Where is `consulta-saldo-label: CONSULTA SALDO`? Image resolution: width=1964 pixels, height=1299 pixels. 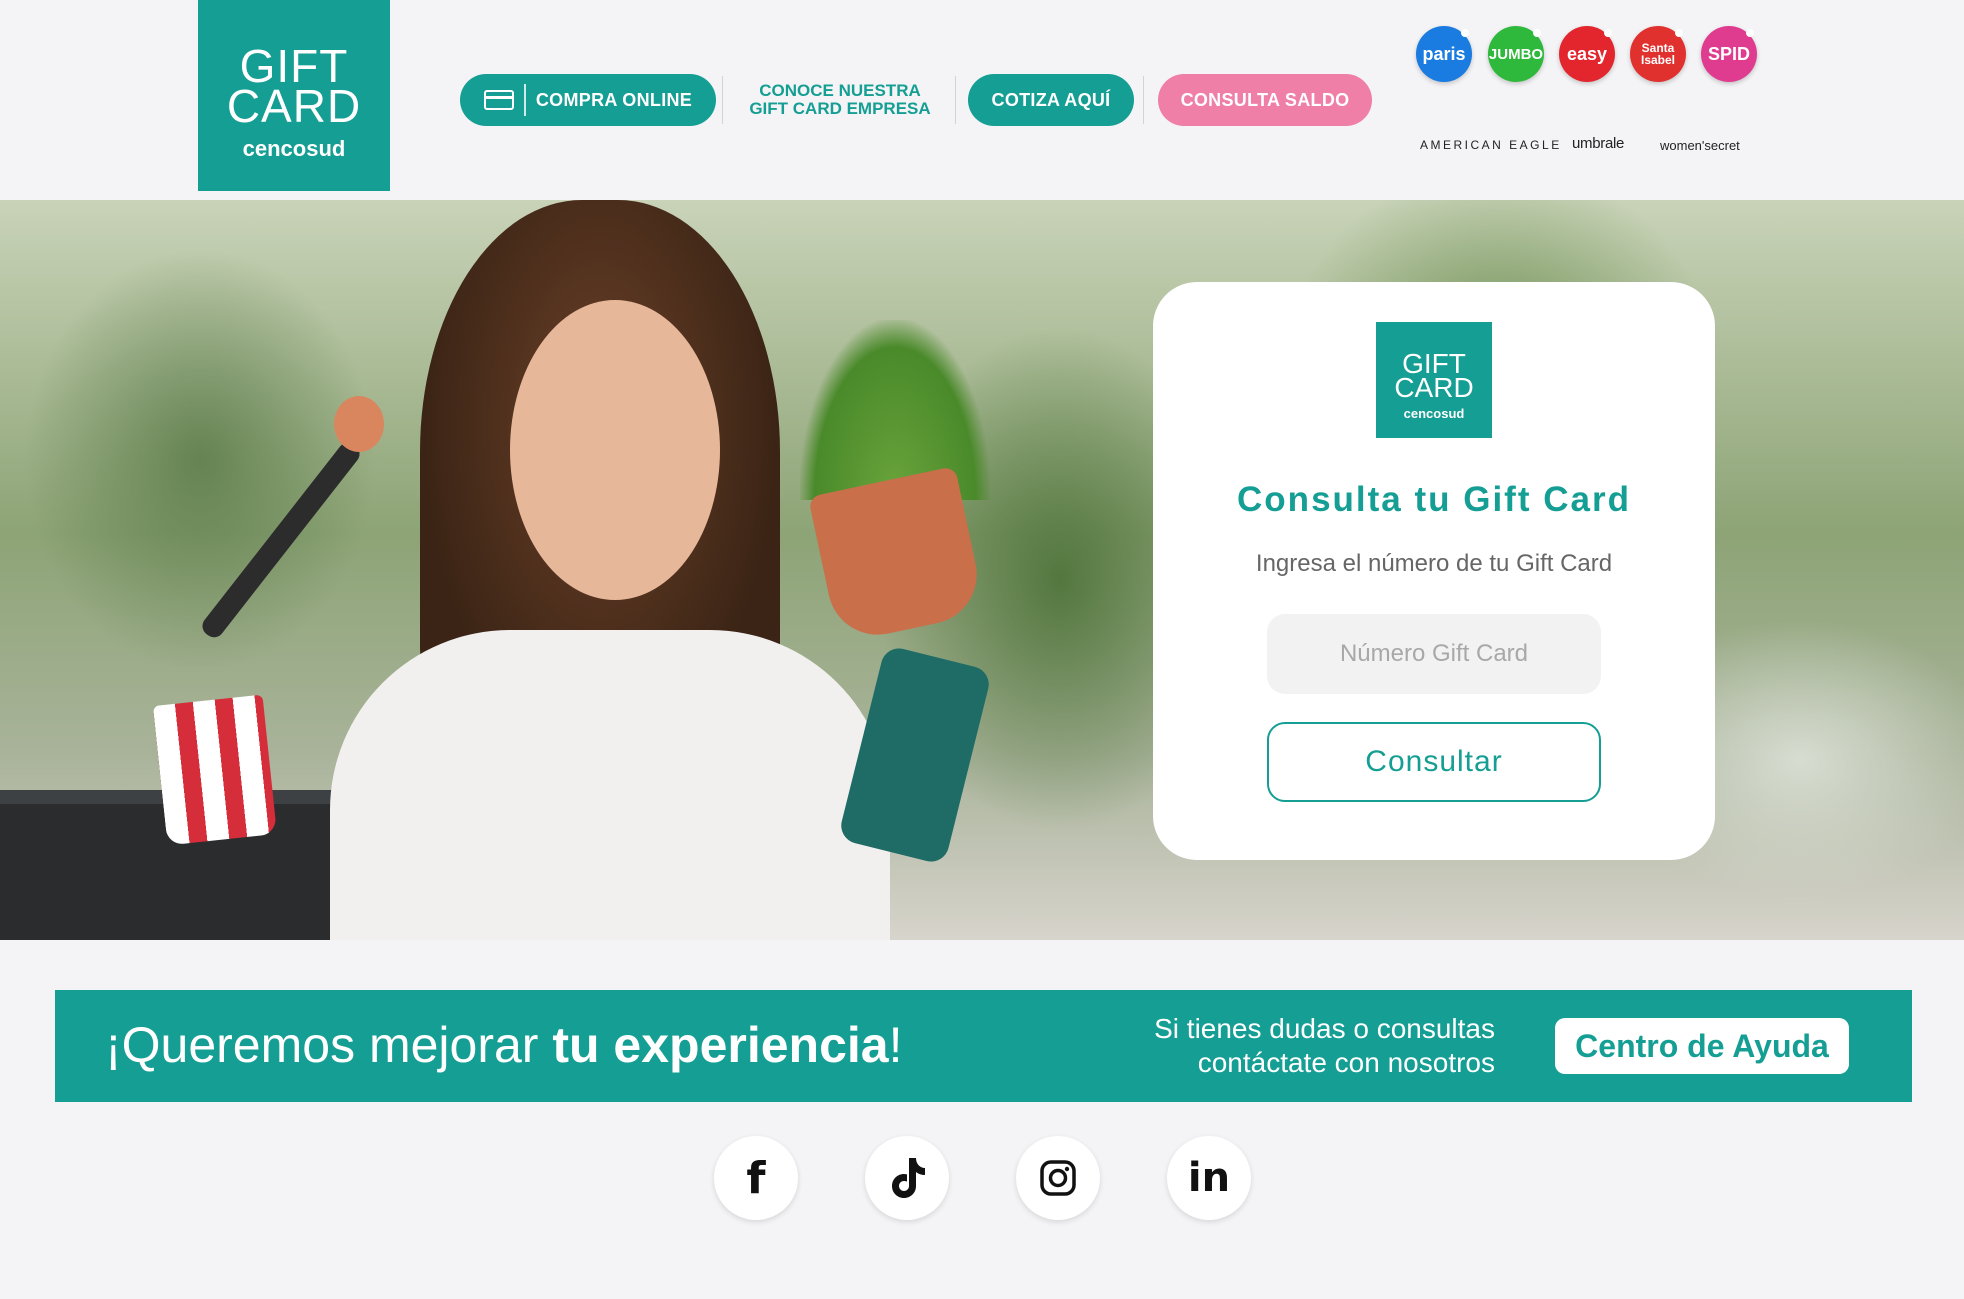 consulta-saldo-label: CONSULTA SALDO is located at coordinates (1265, 99).